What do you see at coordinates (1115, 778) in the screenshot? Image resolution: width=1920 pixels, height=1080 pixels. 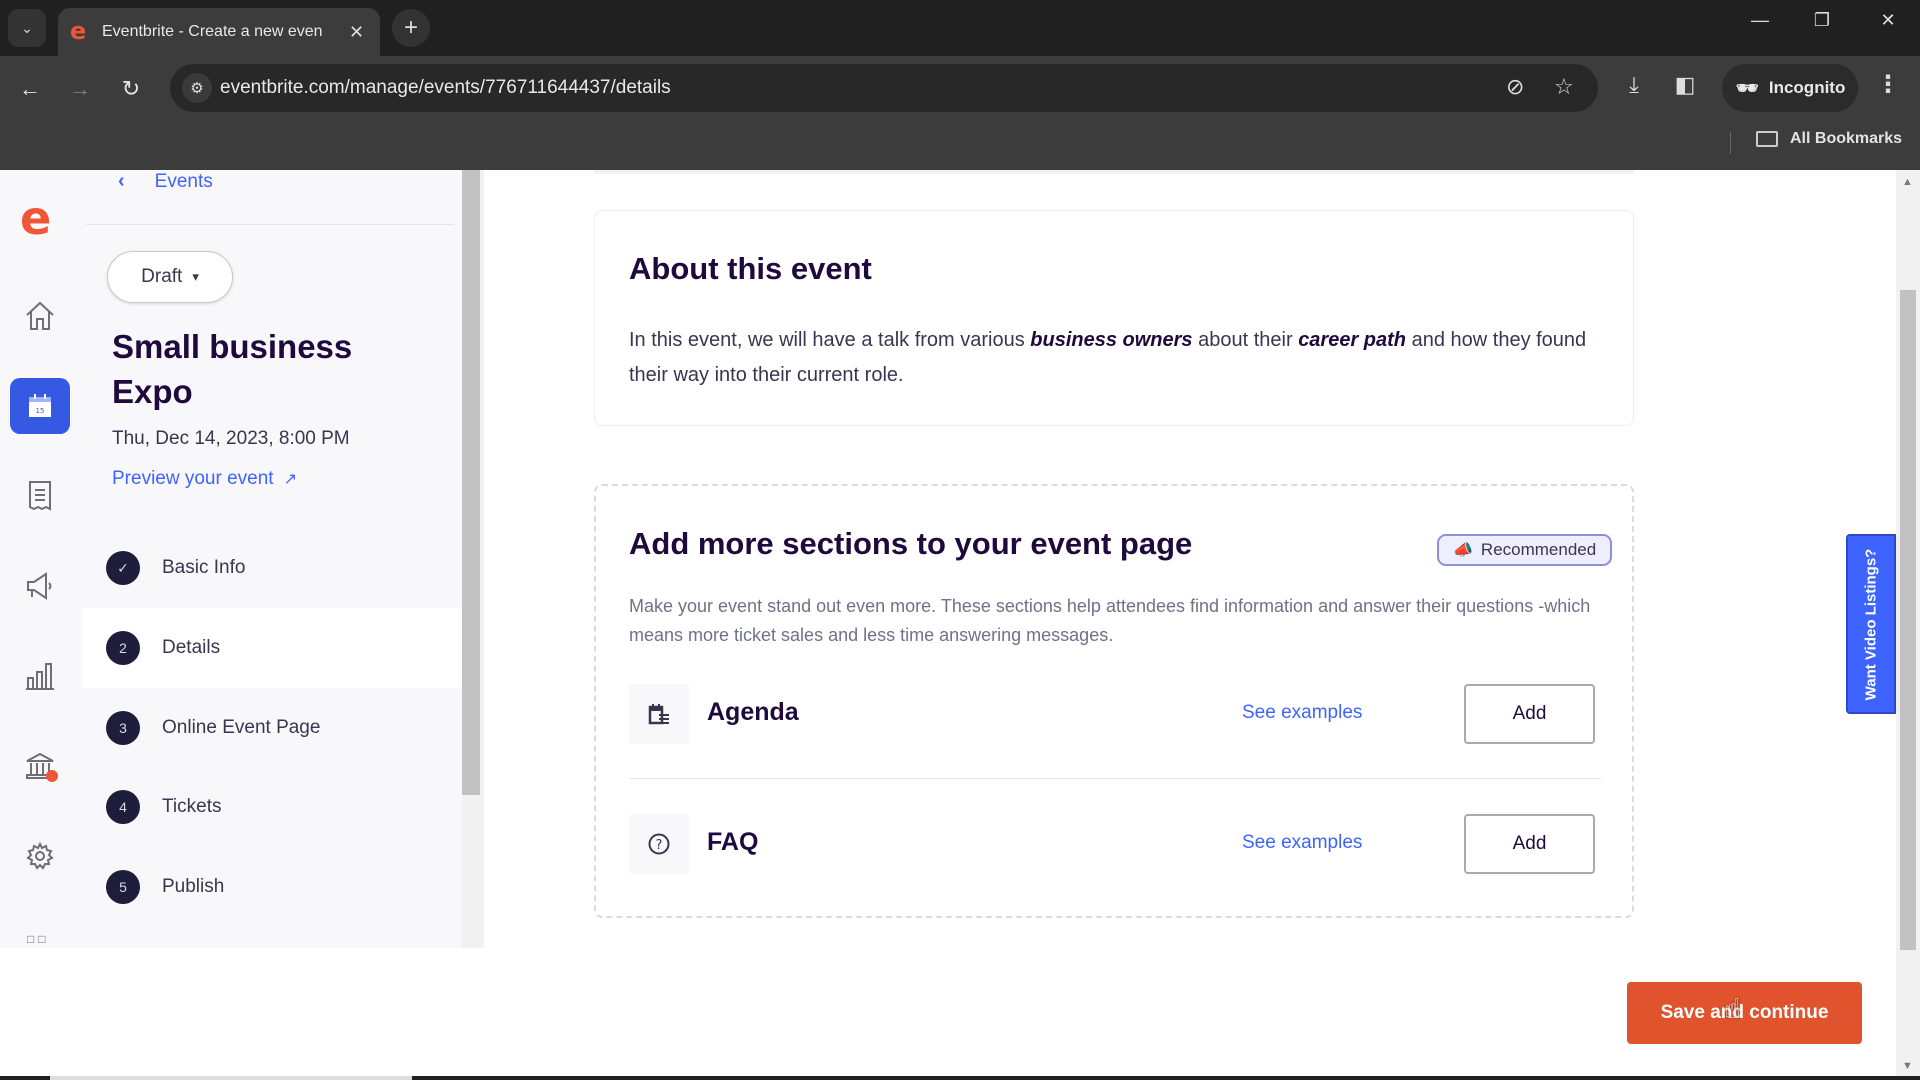 I see `section-divider` at bounding box center [1115, 778].